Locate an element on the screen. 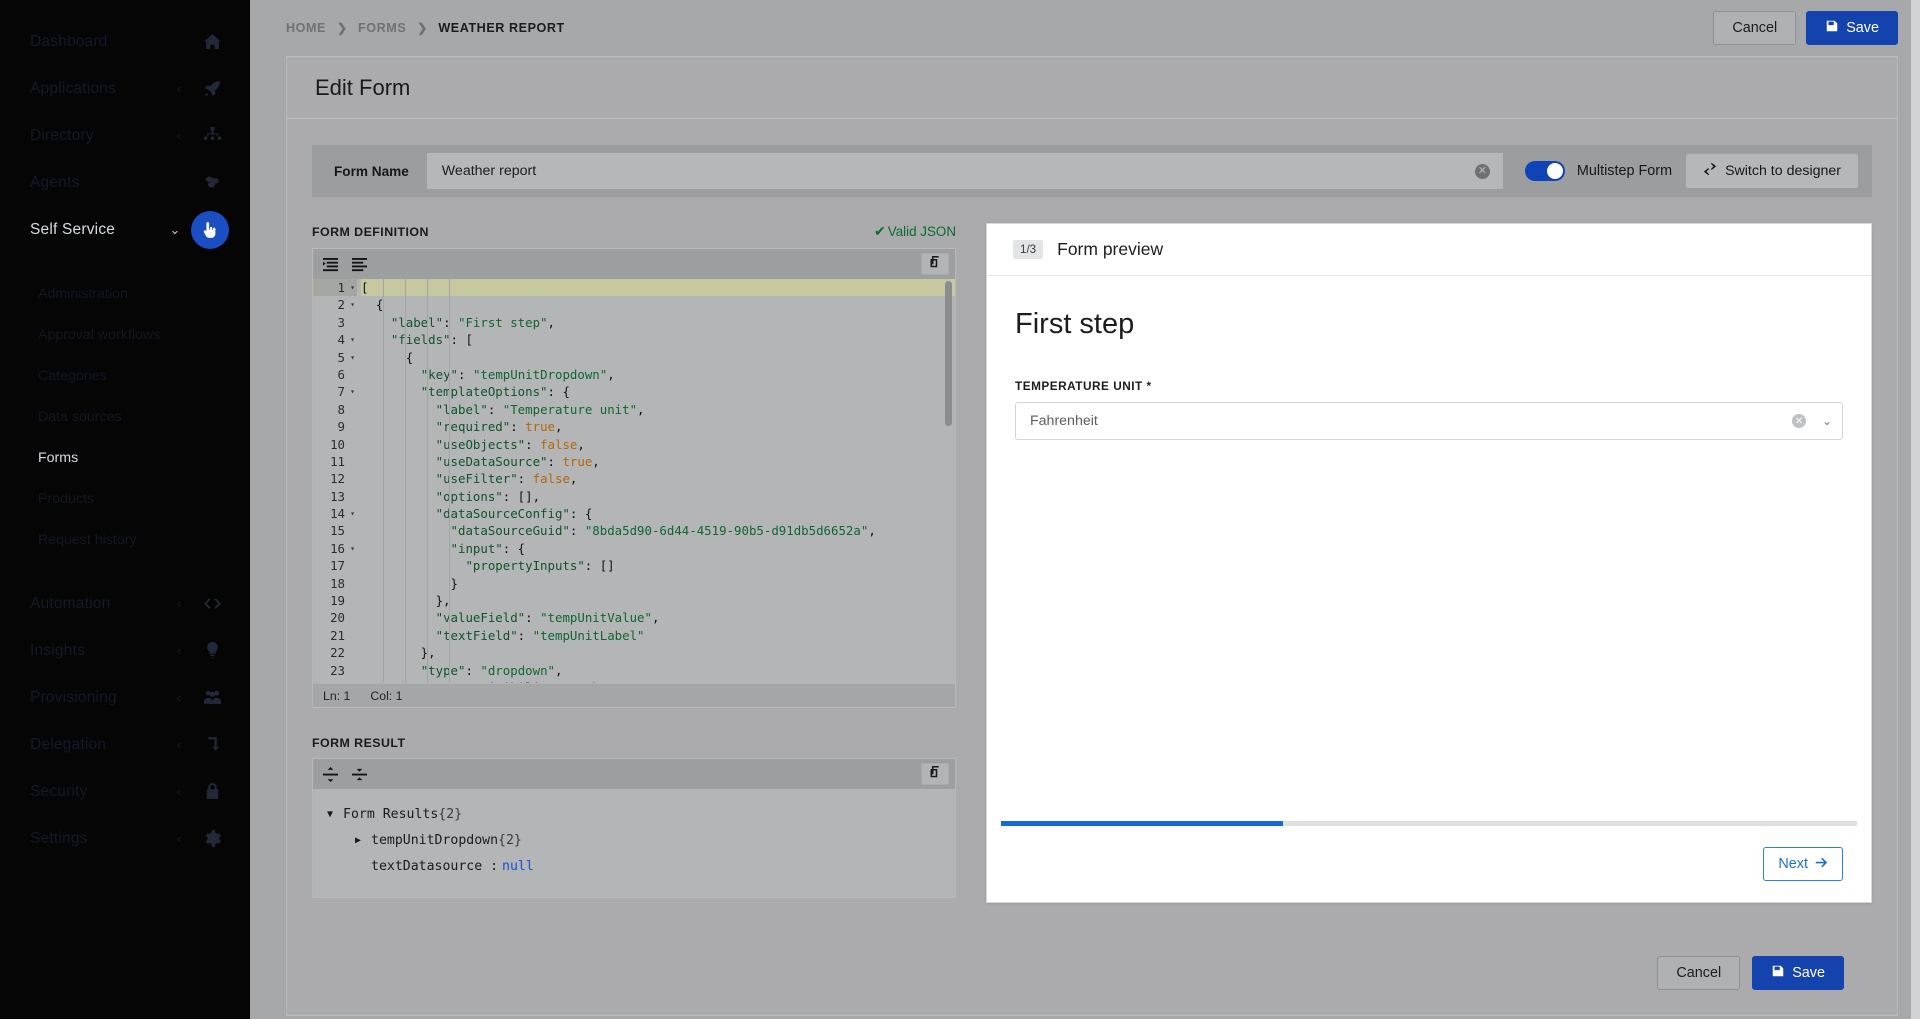  step-badge: 1/3 is located at coordinates (1028, 249).